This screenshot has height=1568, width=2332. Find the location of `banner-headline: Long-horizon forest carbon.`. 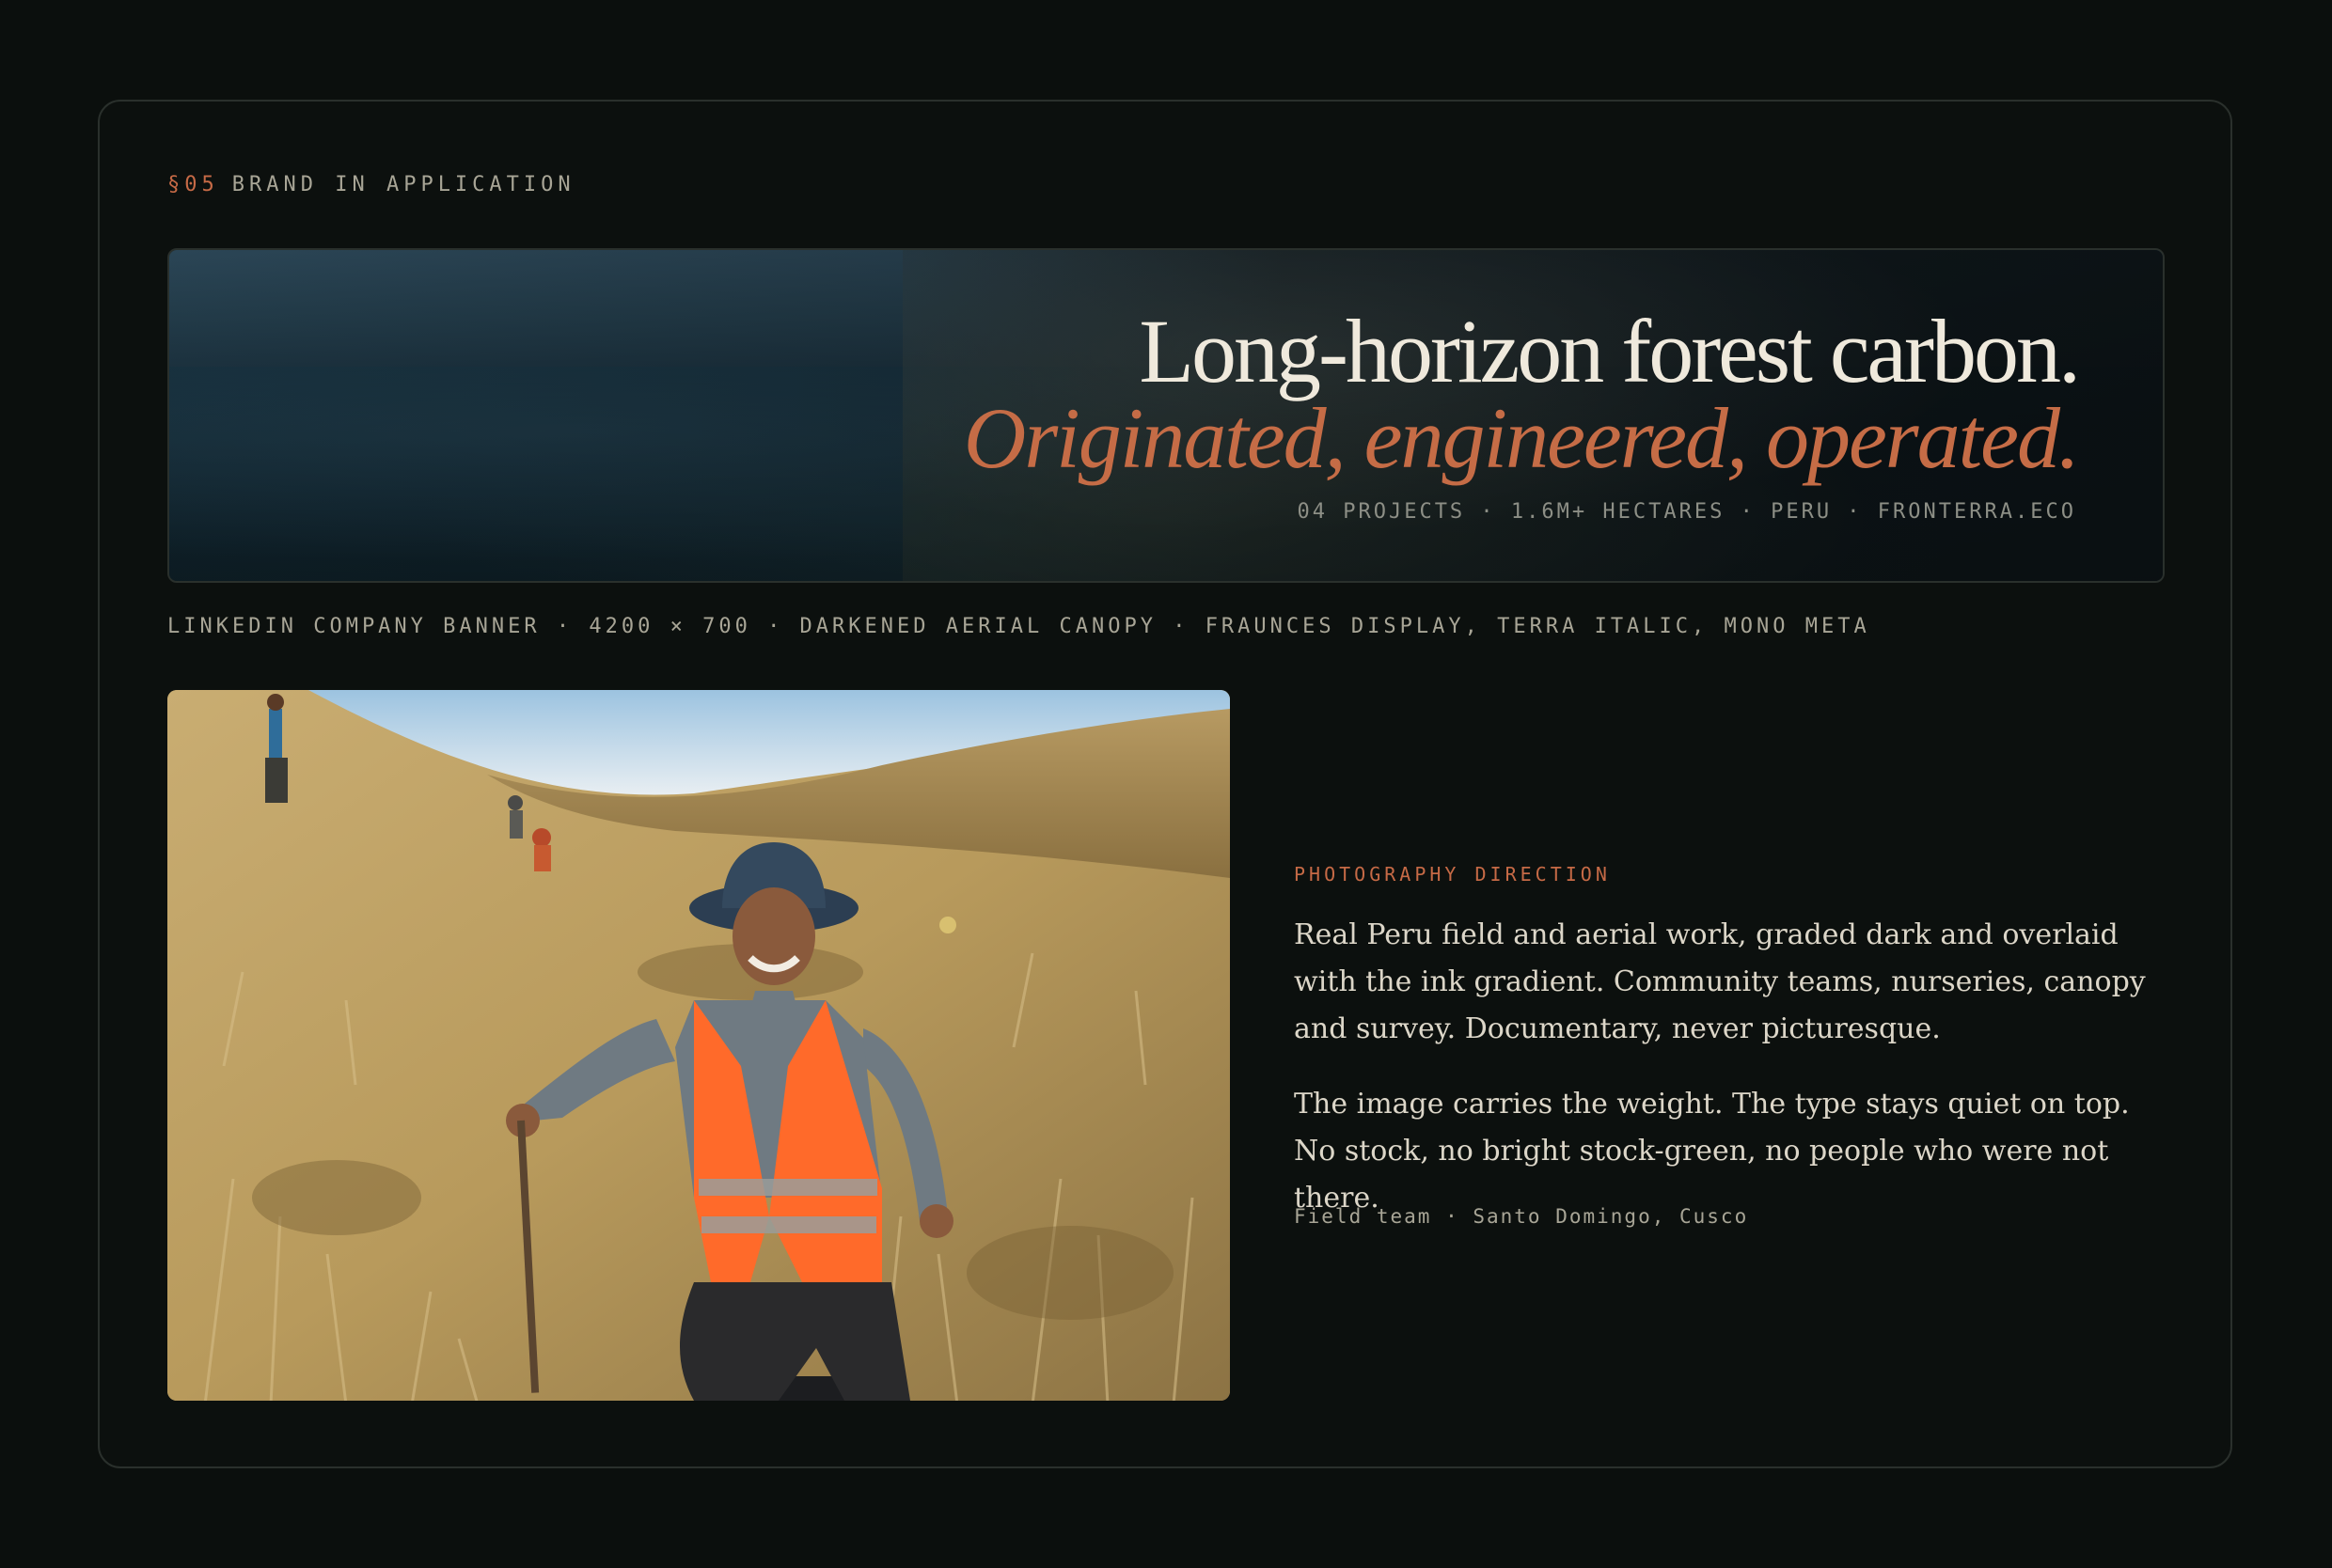

banner-headline: Long-horizon forest carbon. is located at coordinates (1610, 351).